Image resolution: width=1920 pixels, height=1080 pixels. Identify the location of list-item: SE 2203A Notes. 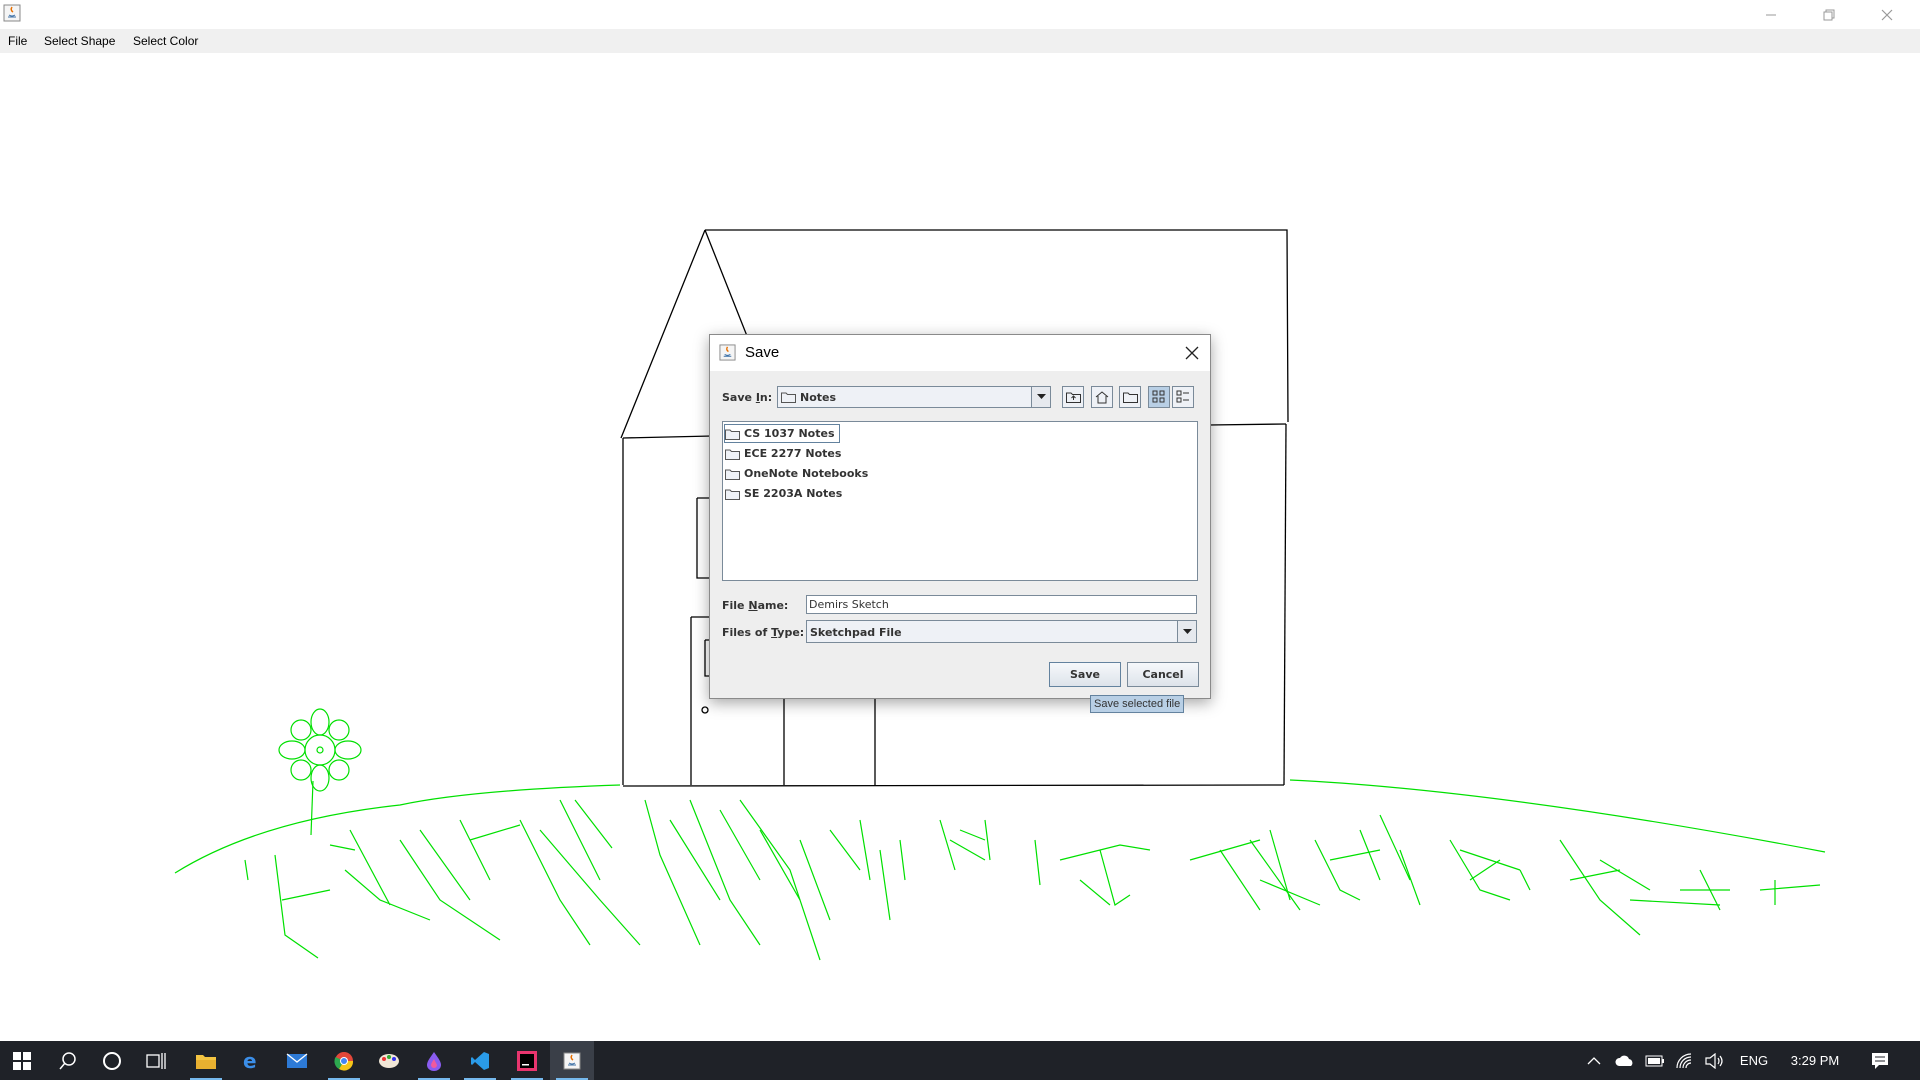
(785, 493).